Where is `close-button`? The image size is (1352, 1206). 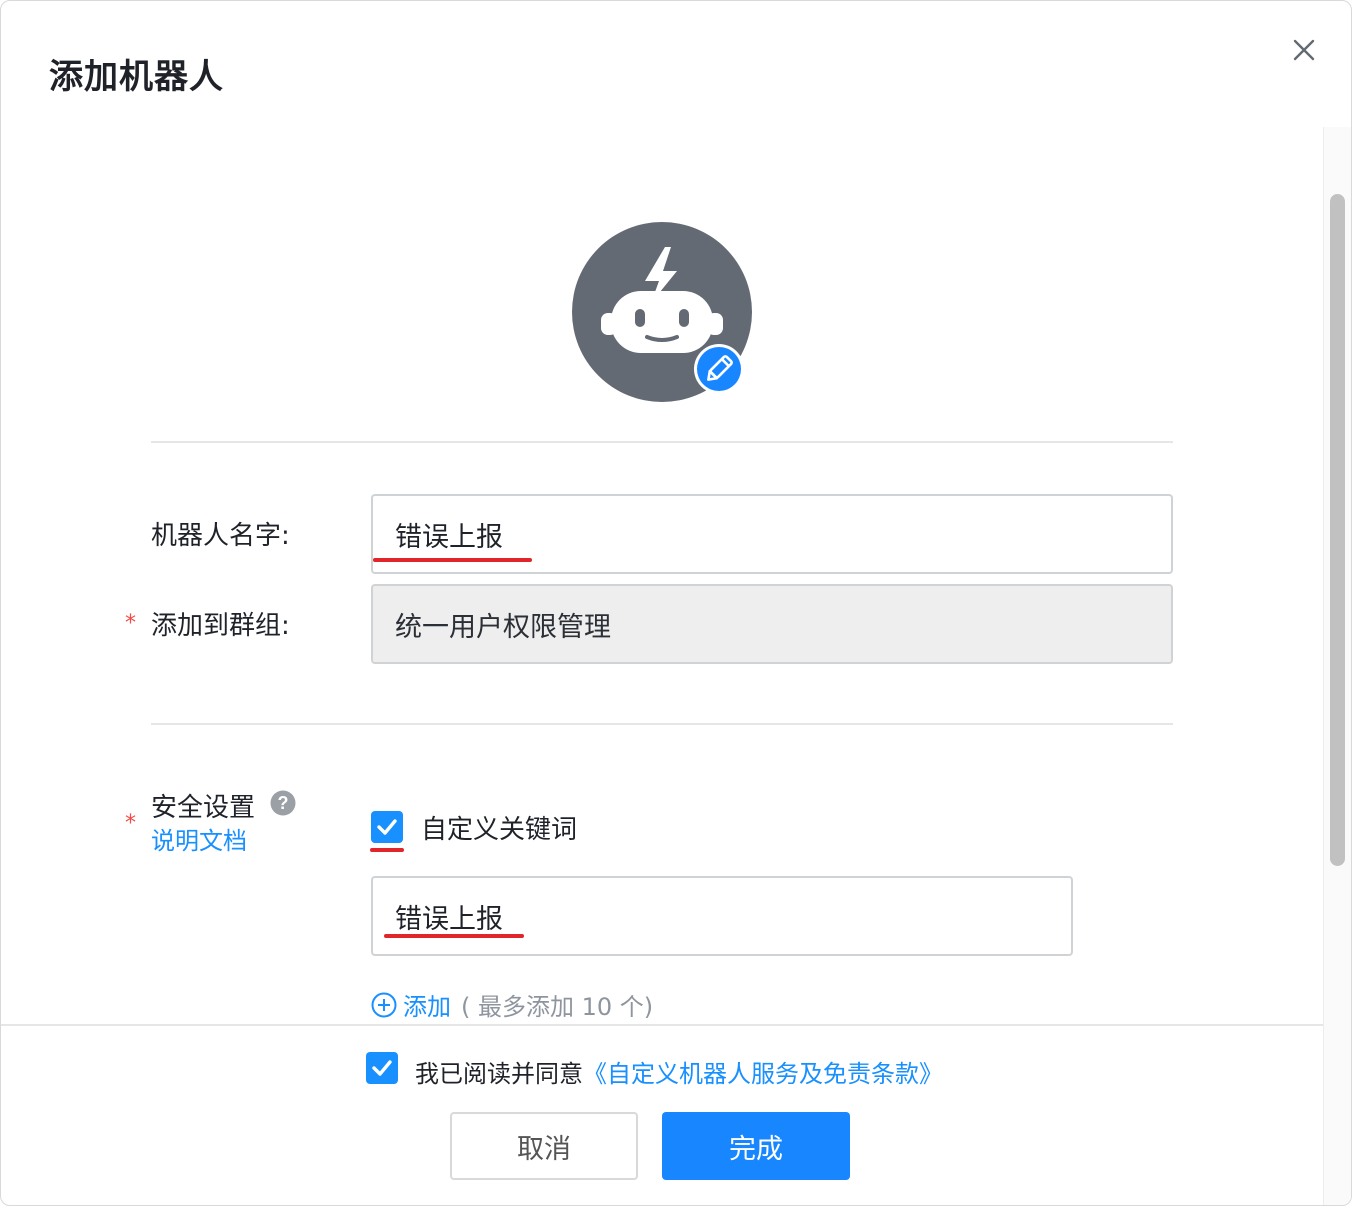
close-button is located at coordinates (1304, 50).